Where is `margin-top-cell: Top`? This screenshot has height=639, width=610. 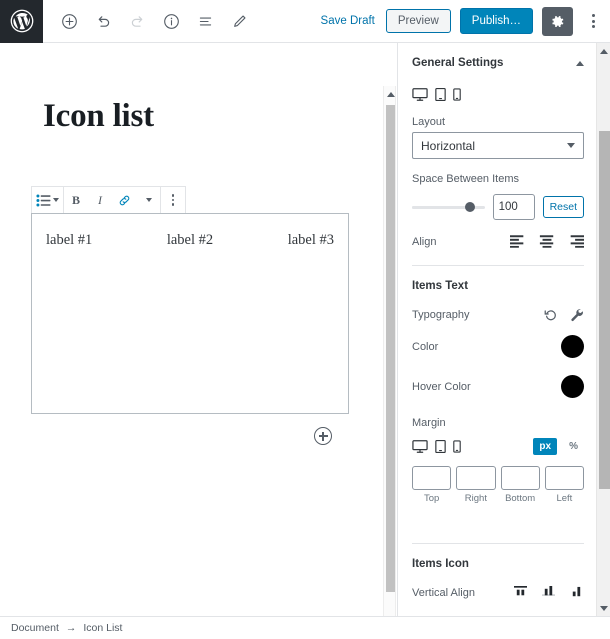
margin-top-cell: Top is located at coordinates (432, 485).